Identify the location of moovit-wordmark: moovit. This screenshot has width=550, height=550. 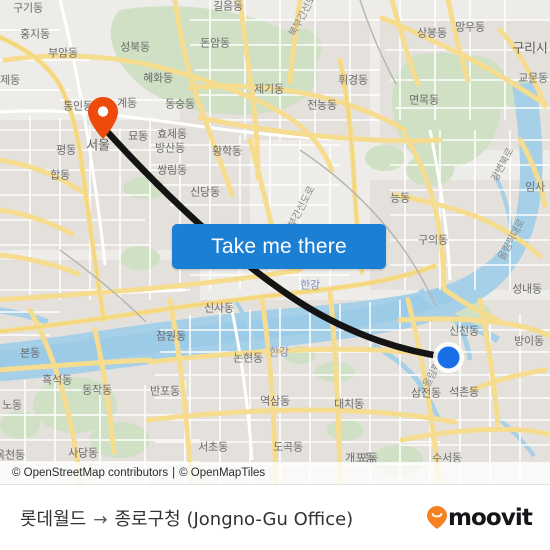
(490, 517).